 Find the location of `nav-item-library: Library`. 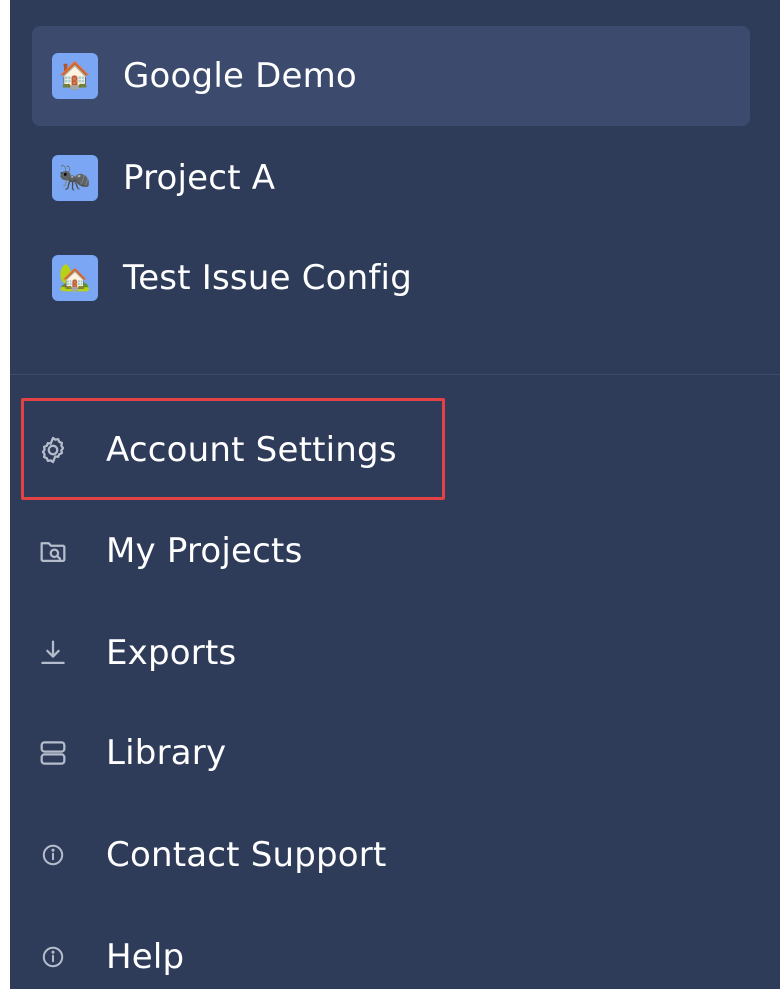

nav-item-library: Library is located at coordinates (395, 753).